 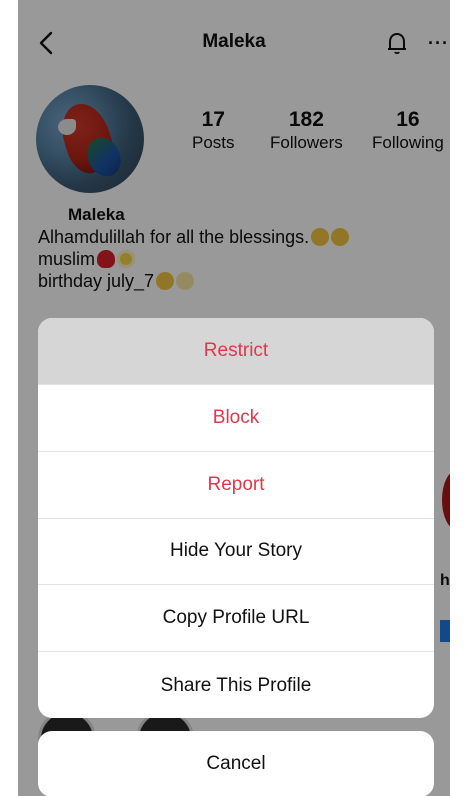 What do you see at coordinates (236, 351) in the screenshot?
I see `restrict-button: Restrict` at bounding box center [236, 351].